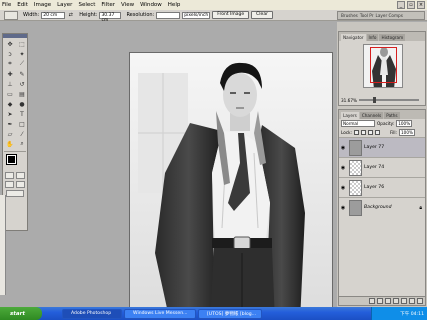  Describe the element at coordinates (382, 187) in the screenshot. I see `layer-row: ◉ Layer 76` at that location.